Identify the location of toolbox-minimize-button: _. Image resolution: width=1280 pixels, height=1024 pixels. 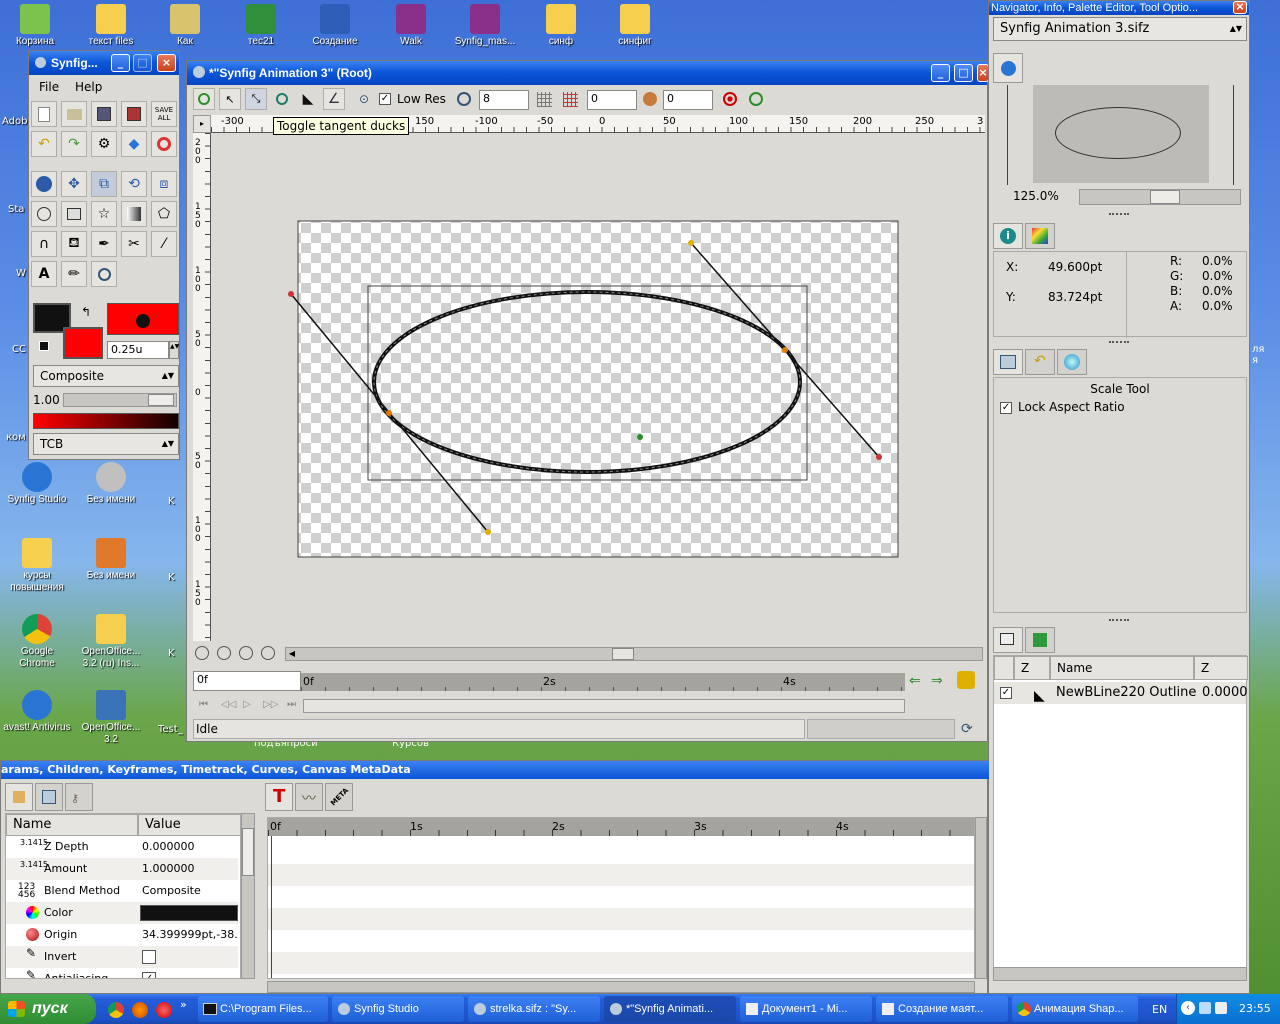
(120, 63).